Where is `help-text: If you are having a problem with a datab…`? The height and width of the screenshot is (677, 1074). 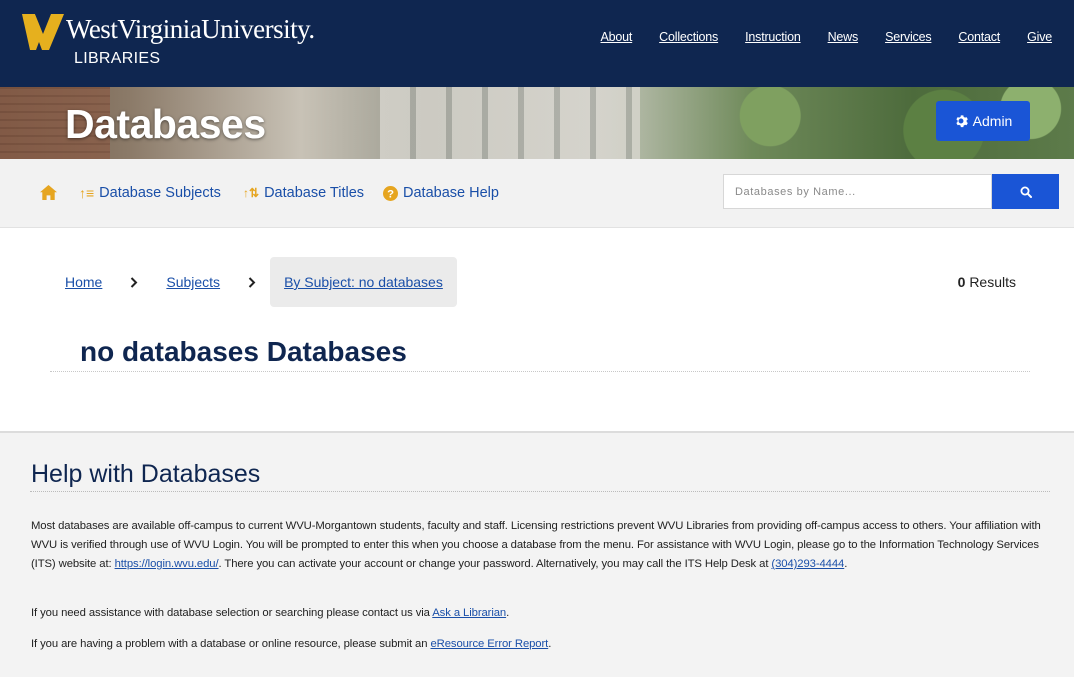 help-text: If you are having a problem with a datab… is located at coordinates (231, 644).